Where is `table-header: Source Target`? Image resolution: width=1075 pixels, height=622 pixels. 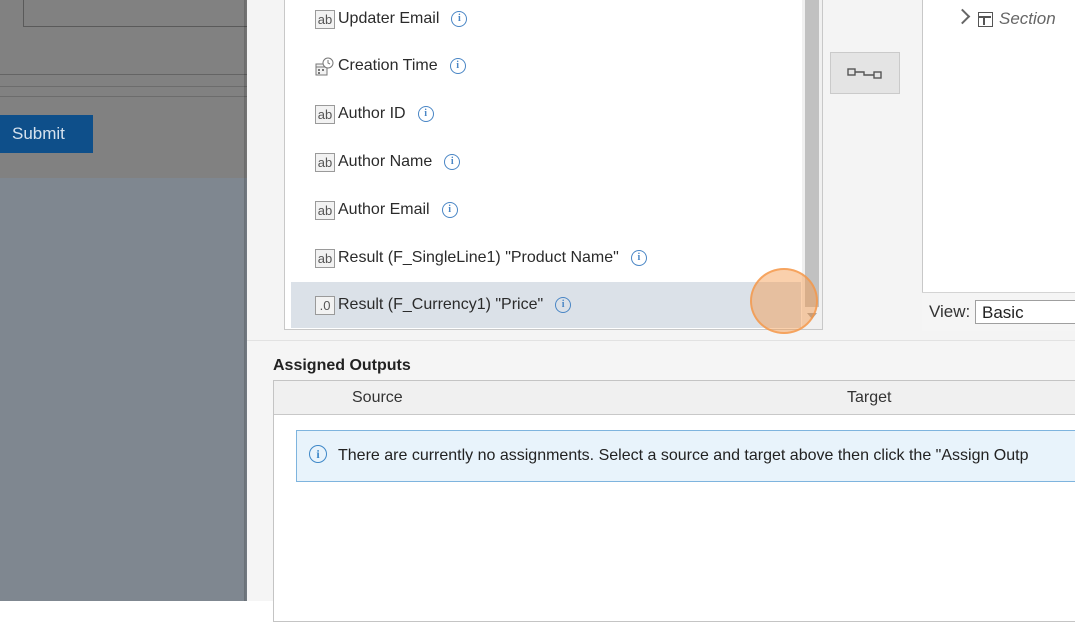 table-header: Source Target is located at coordinates (674, 398).